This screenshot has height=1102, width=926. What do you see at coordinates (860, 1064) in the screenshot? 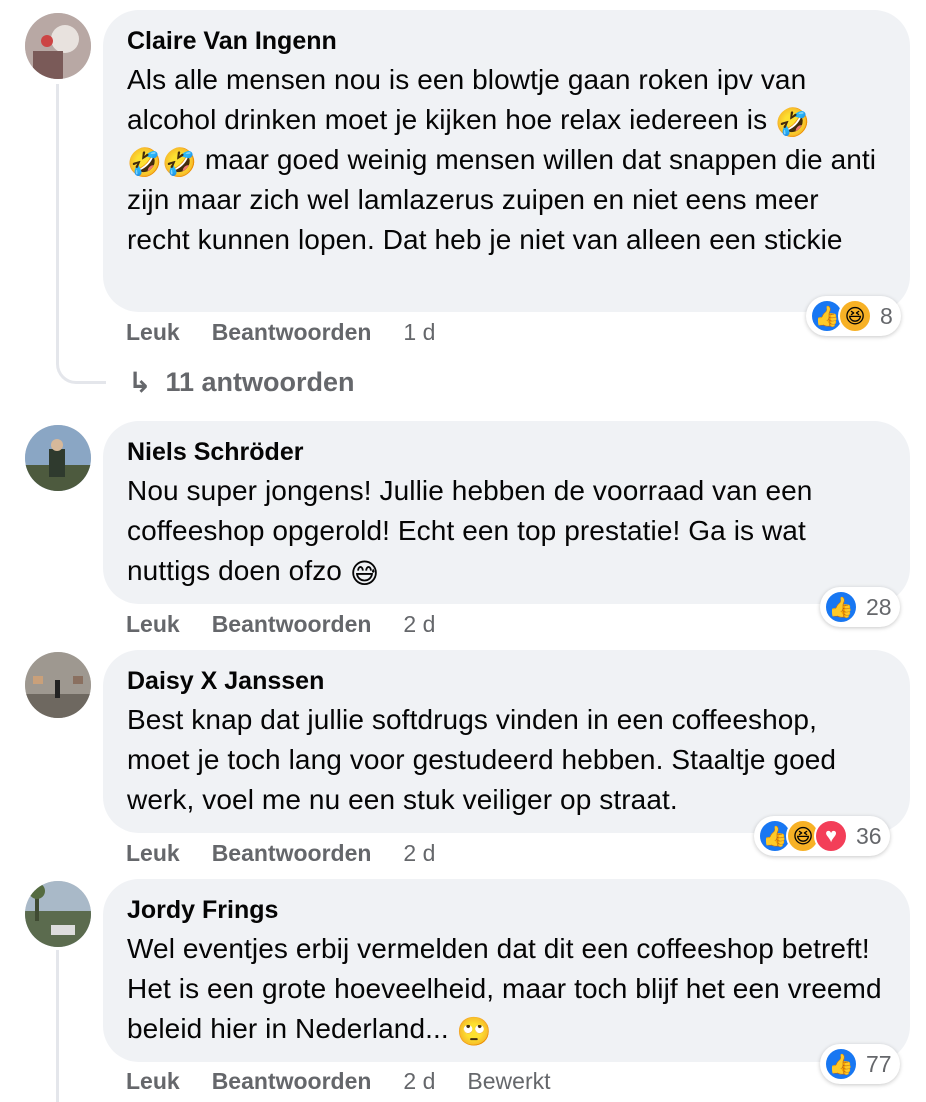
I see `reaction-summary: 👍 77` at bounding box center [860, 1064].